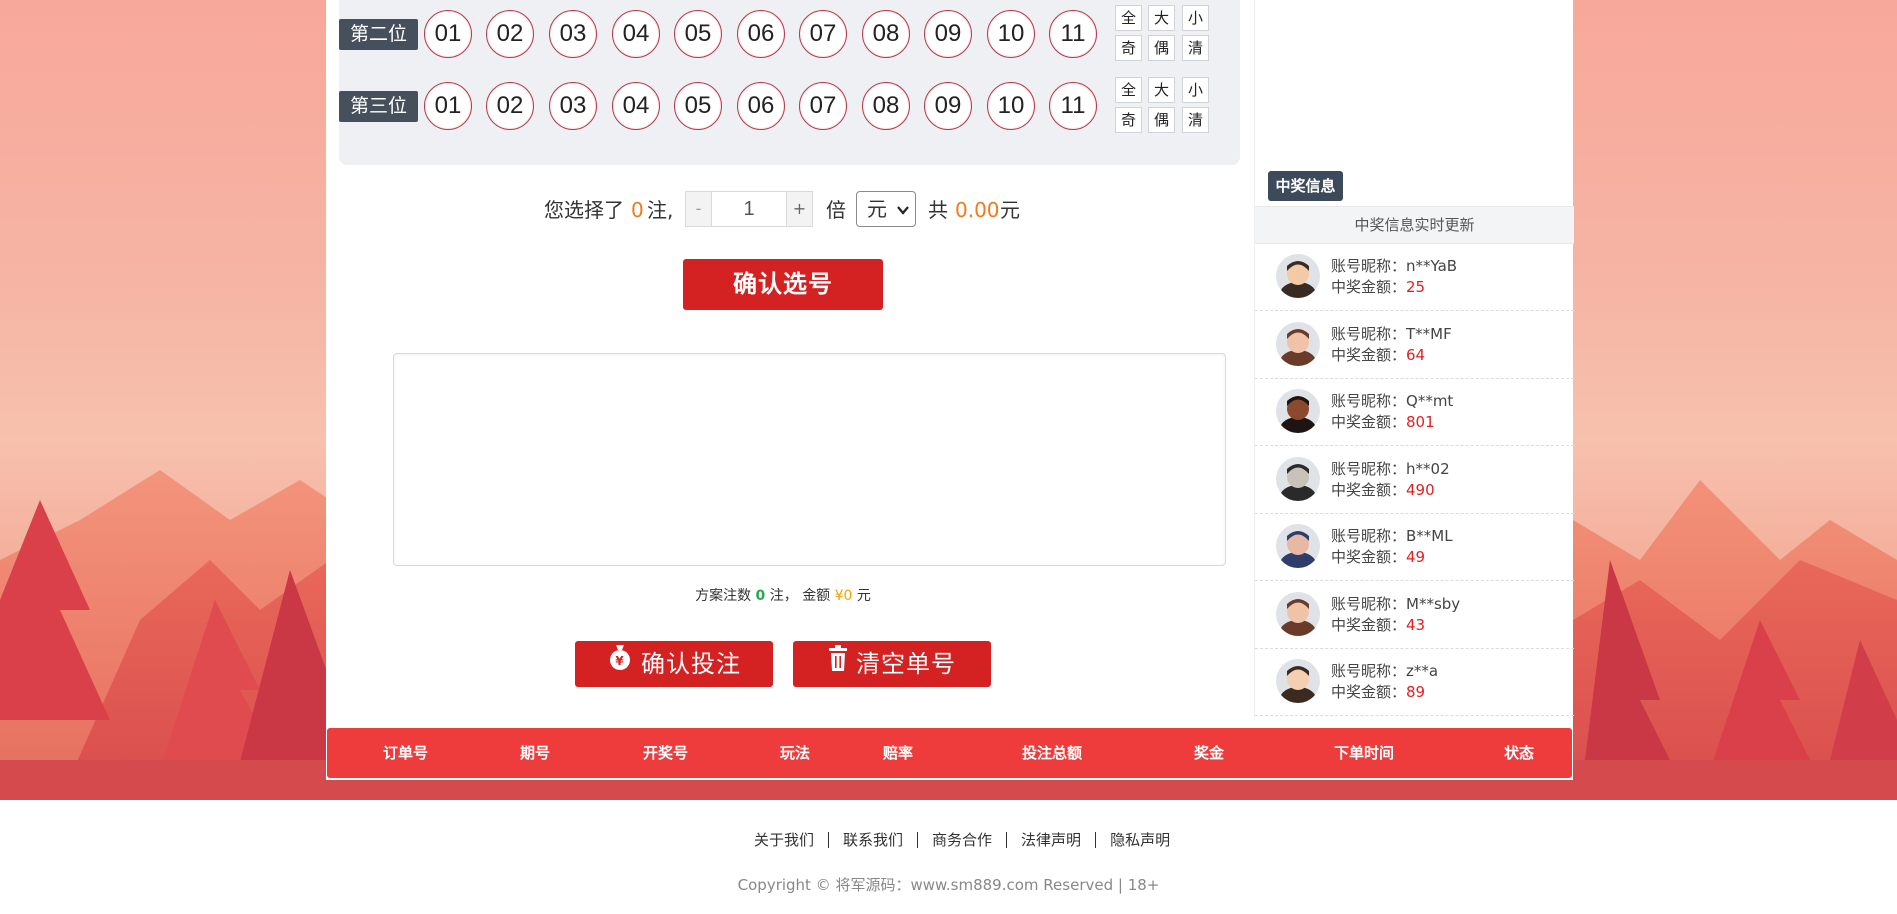  Describe the element at coordinates (784, 840) in the screenshot. I see `footer-link: 关于我们` at that location.